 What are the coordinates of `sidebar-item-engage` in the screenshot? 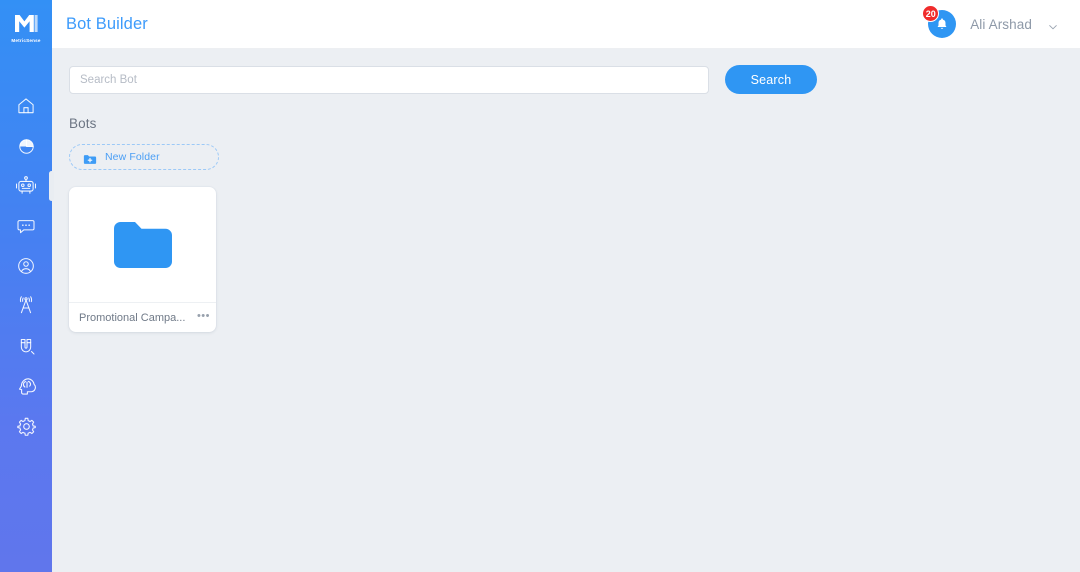 It's located at (26, 346).